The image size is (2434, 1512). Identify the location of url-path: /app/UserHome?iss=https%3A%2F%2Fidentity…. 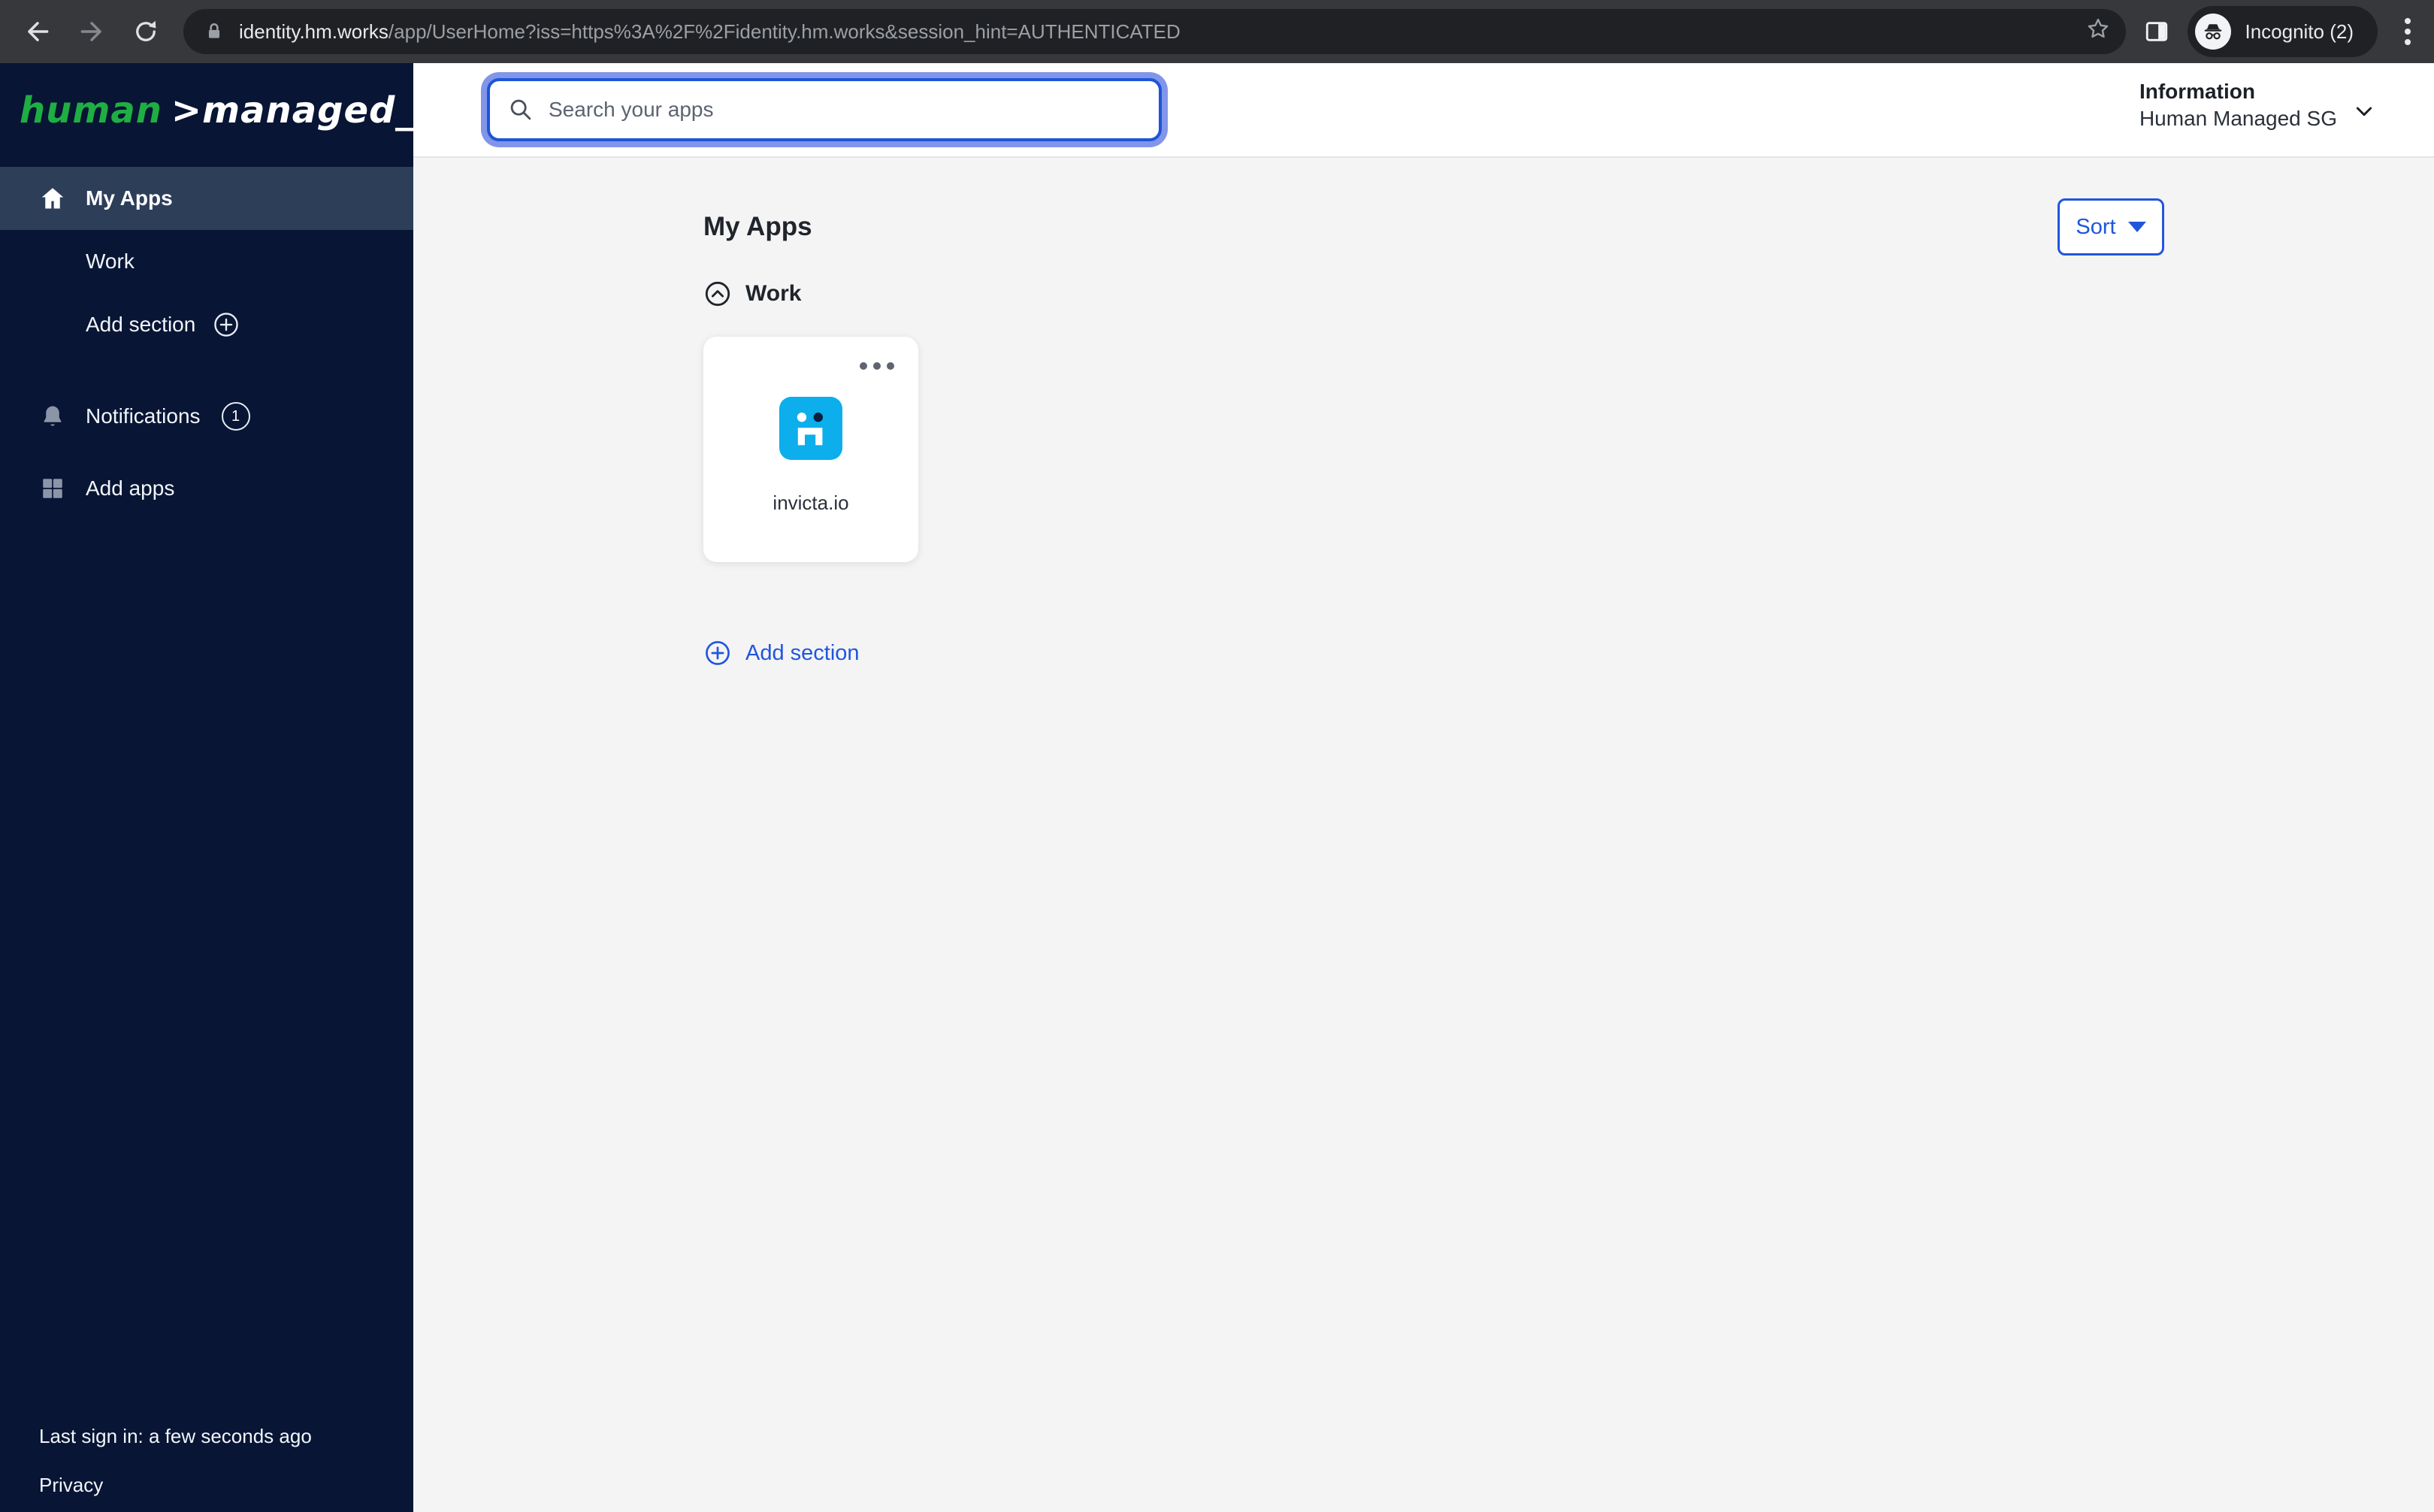
(784, 31).